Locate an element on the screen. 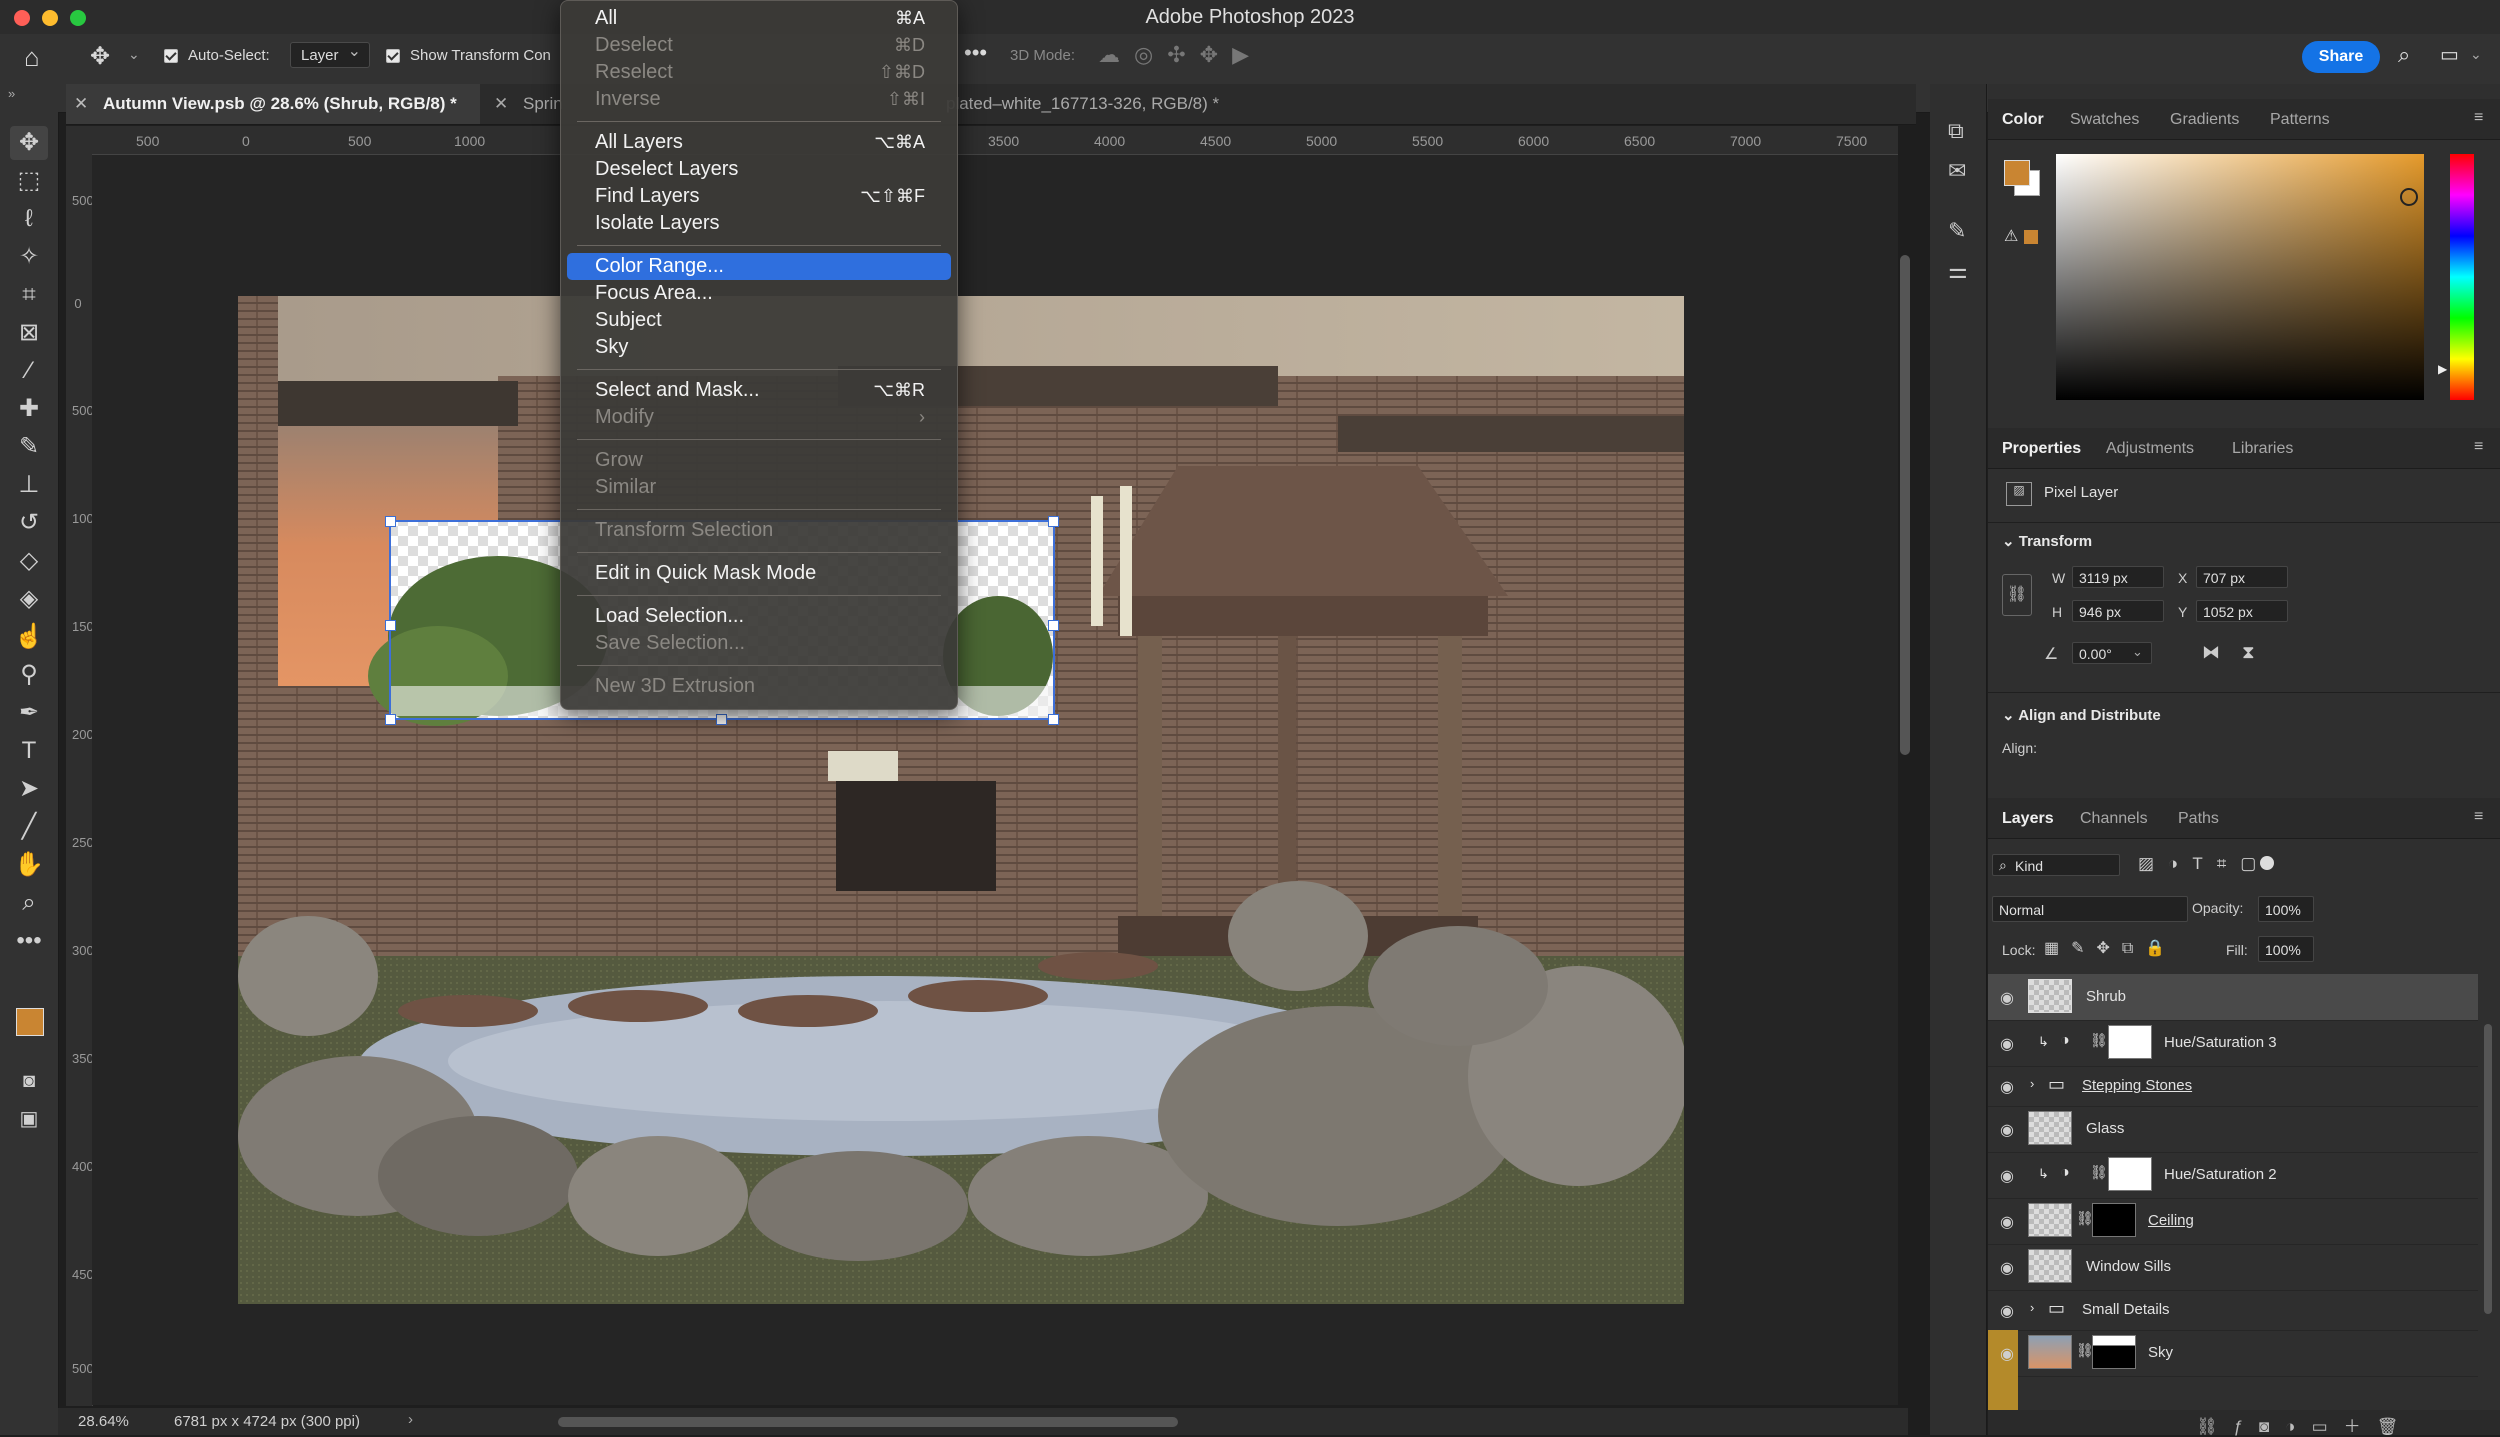 Image resolution: width=2500 pixels, height=1437 pixels. menu-item-new-3d-extrusion: New 3D Extrusion is located at coordinates (759, 686).